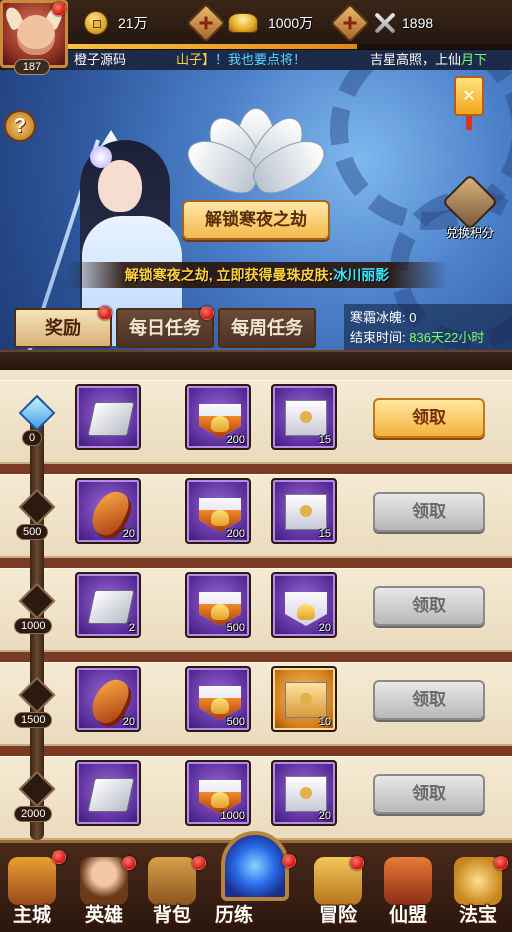  What do you see at coordinates (447, 337) in the screenshot?
I see `end-time-value: 836天22小时` at bounding box center [447, 337].